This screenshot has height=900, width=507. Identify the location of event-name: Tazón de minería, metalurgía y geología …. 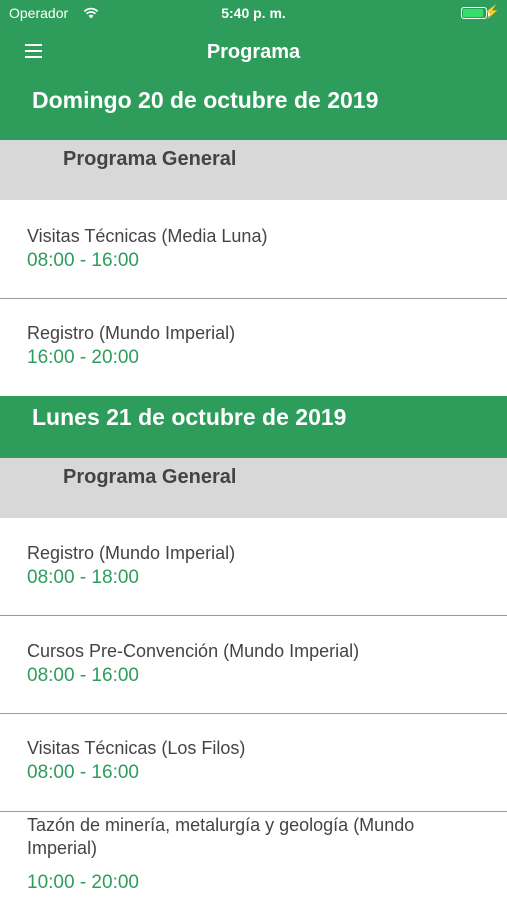
(221, 836).